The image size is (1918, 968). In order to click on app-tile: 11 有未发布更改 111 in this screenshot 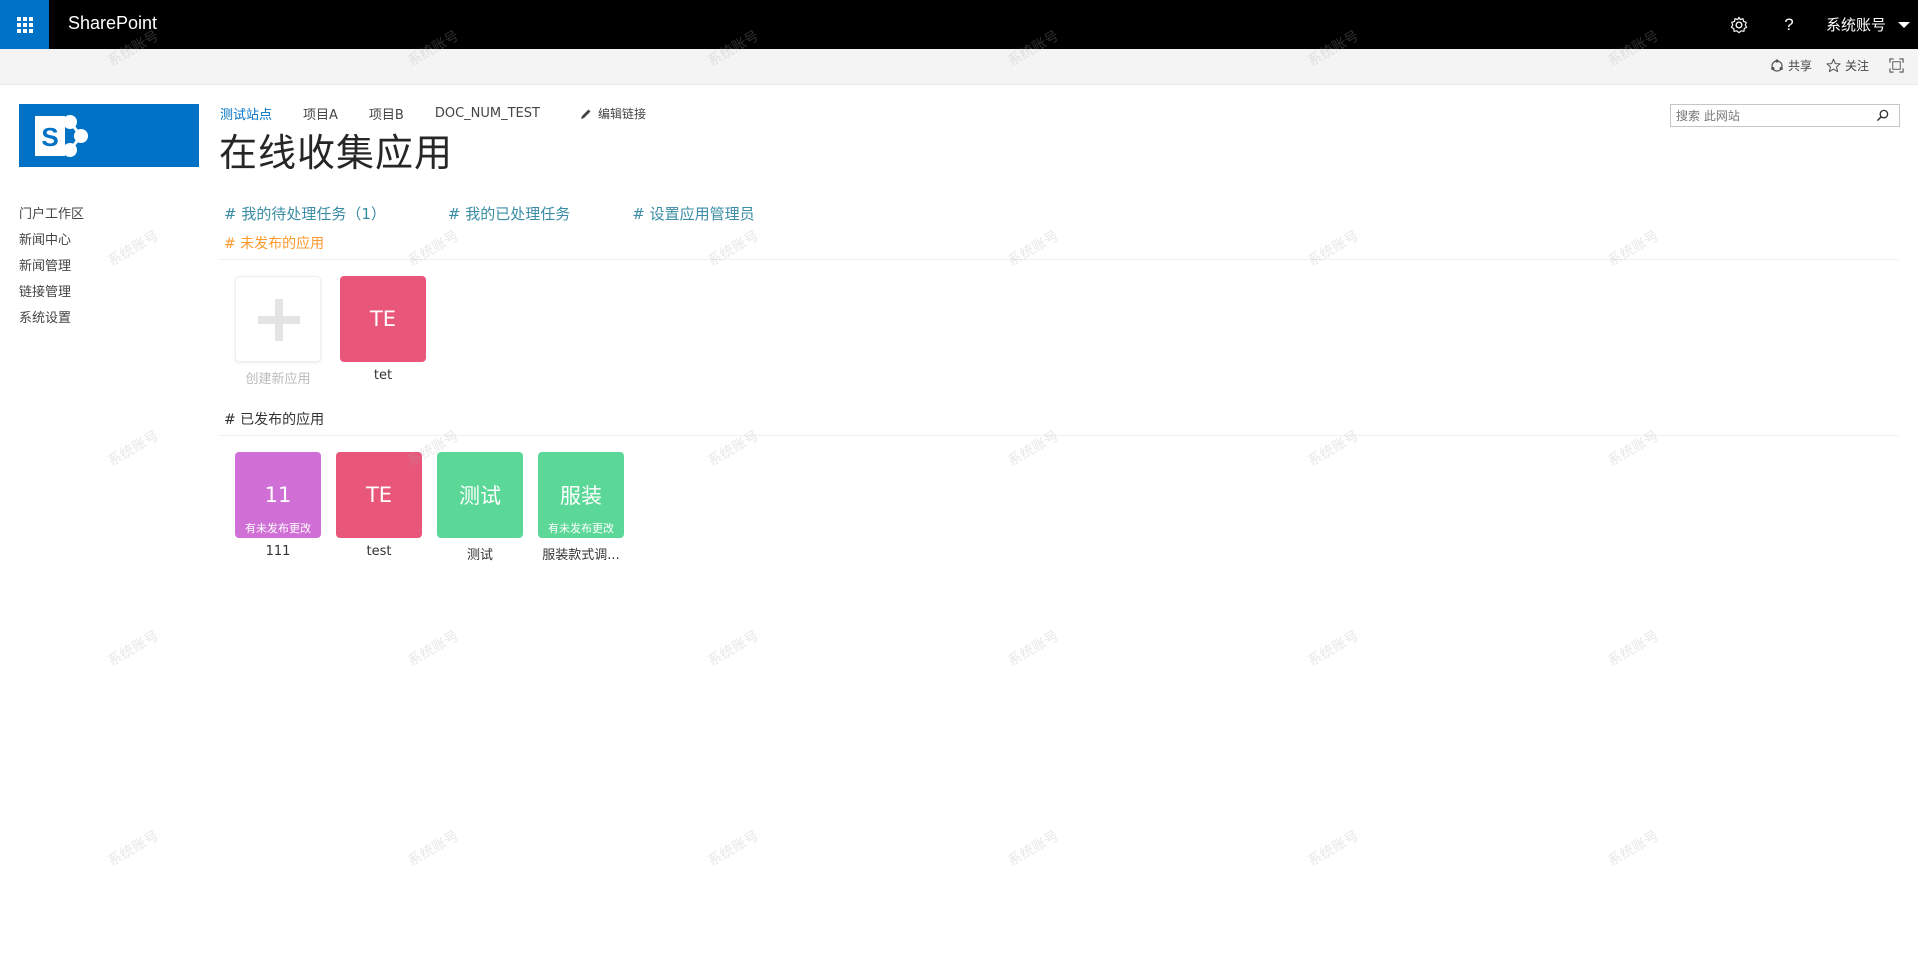, I will do `click(278, 505)`.